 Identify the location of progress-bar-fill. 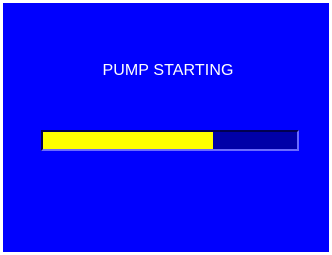
(128, 140).